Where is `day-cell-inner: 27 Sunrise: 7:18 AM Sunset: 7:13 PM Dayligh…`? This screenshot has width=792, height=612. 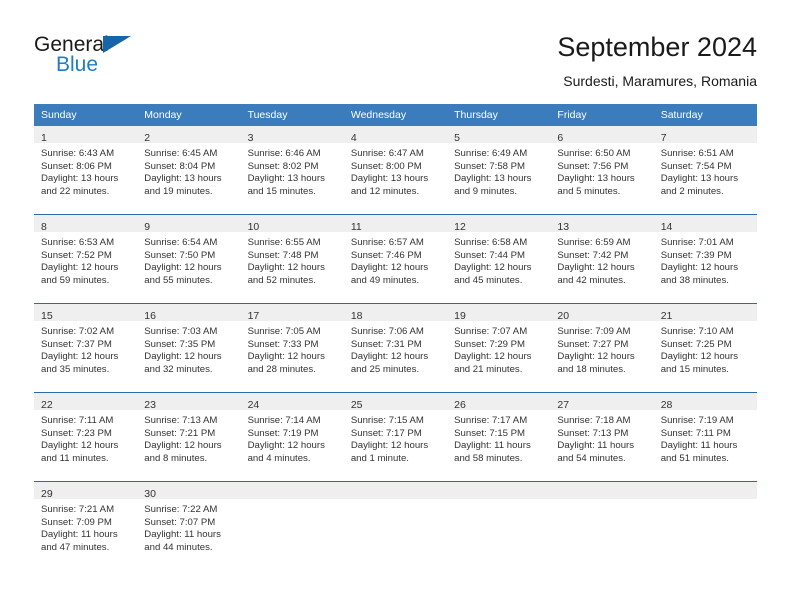 day-cell-inner: 27 Sunrise: 7:18 AM Sunset: 7:13 PM Dayligh… is located at coordinates (602, 437).